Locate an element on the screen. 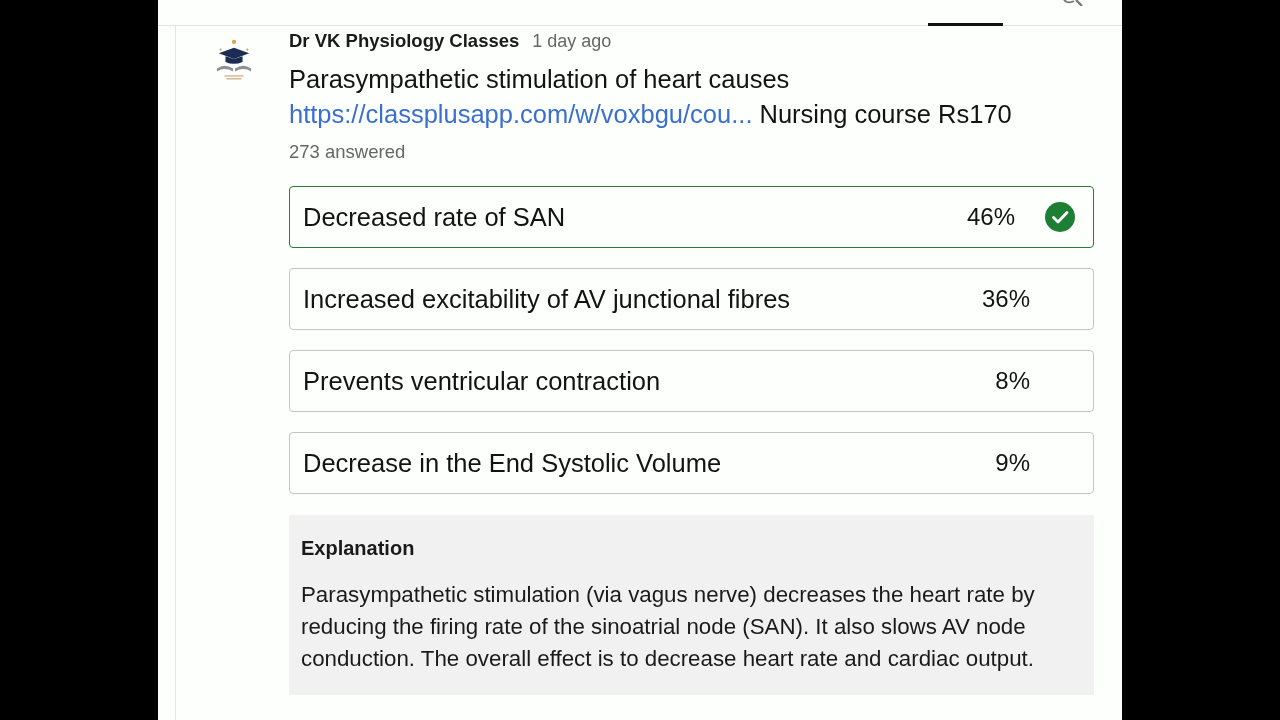  answer-option: Increased excitability of AV junctional fibres 36% is located at coordinates (691, 299).